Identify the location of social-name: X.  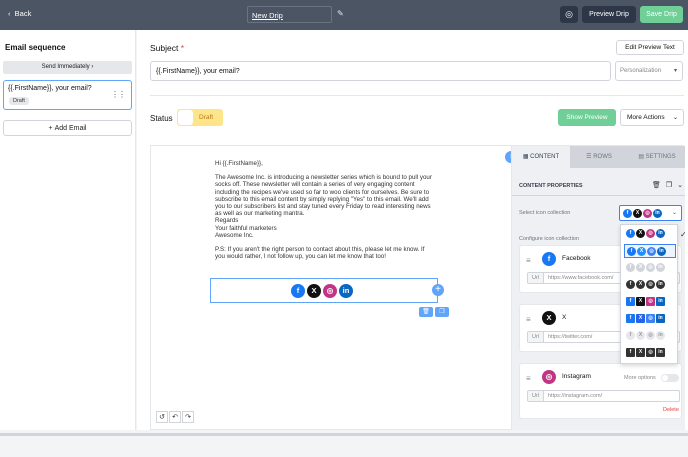
(564, 317).